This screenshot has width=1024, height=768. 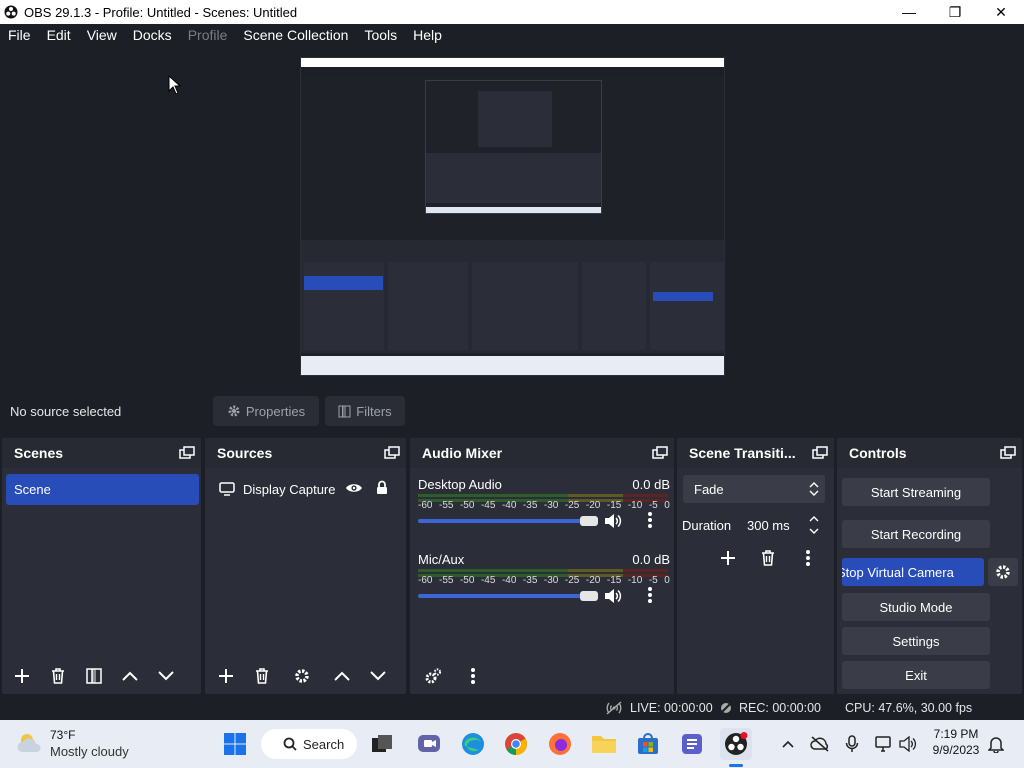 I want to click on channel-db: 0.0 dB, so click(x=651, y=559).